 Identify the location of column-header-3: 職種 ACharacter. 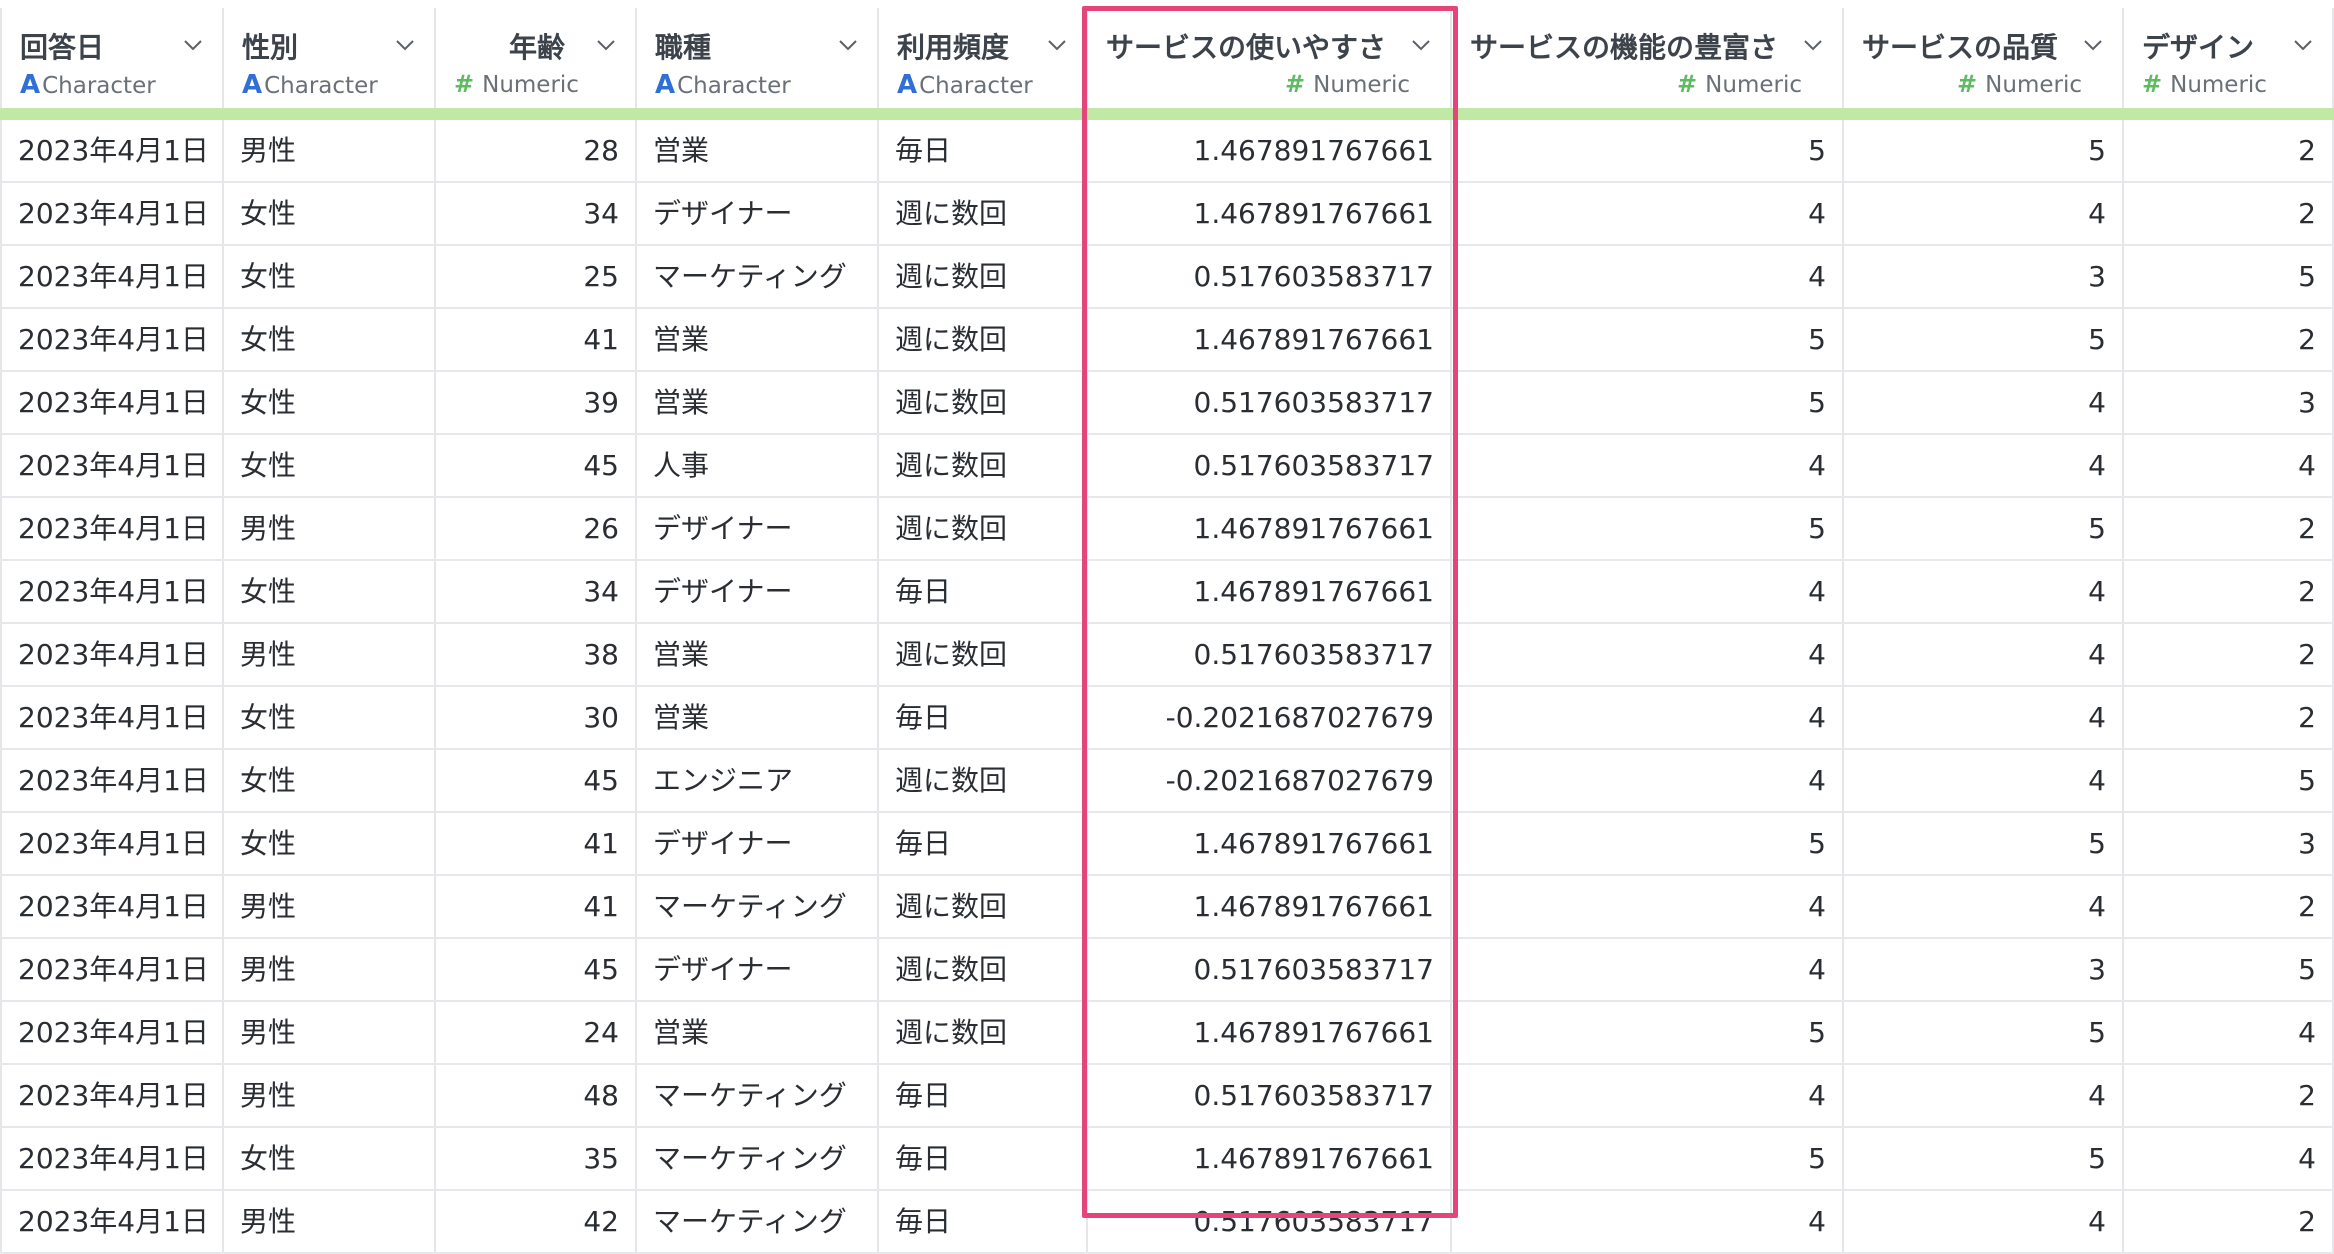
(758, 58).